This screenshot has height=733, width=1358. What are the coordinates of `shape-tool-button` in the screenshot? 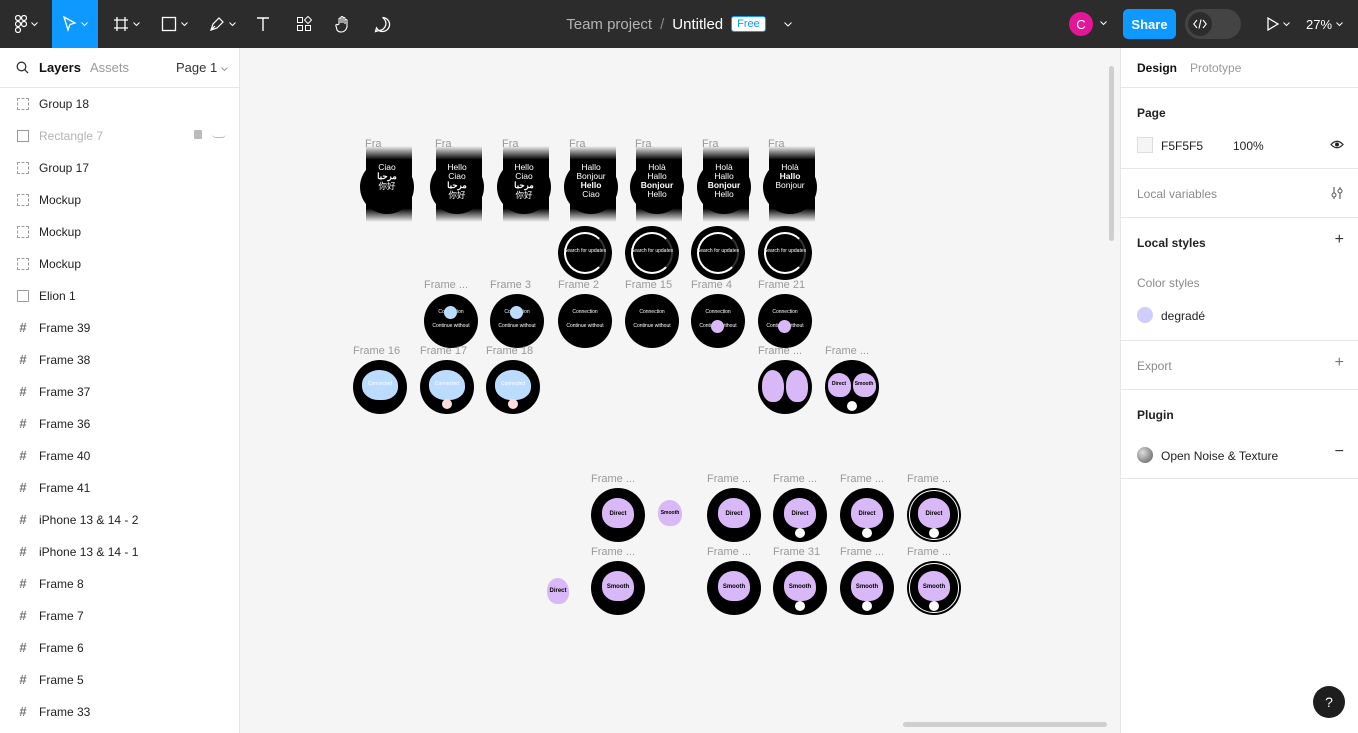 It's located at (174, 24).